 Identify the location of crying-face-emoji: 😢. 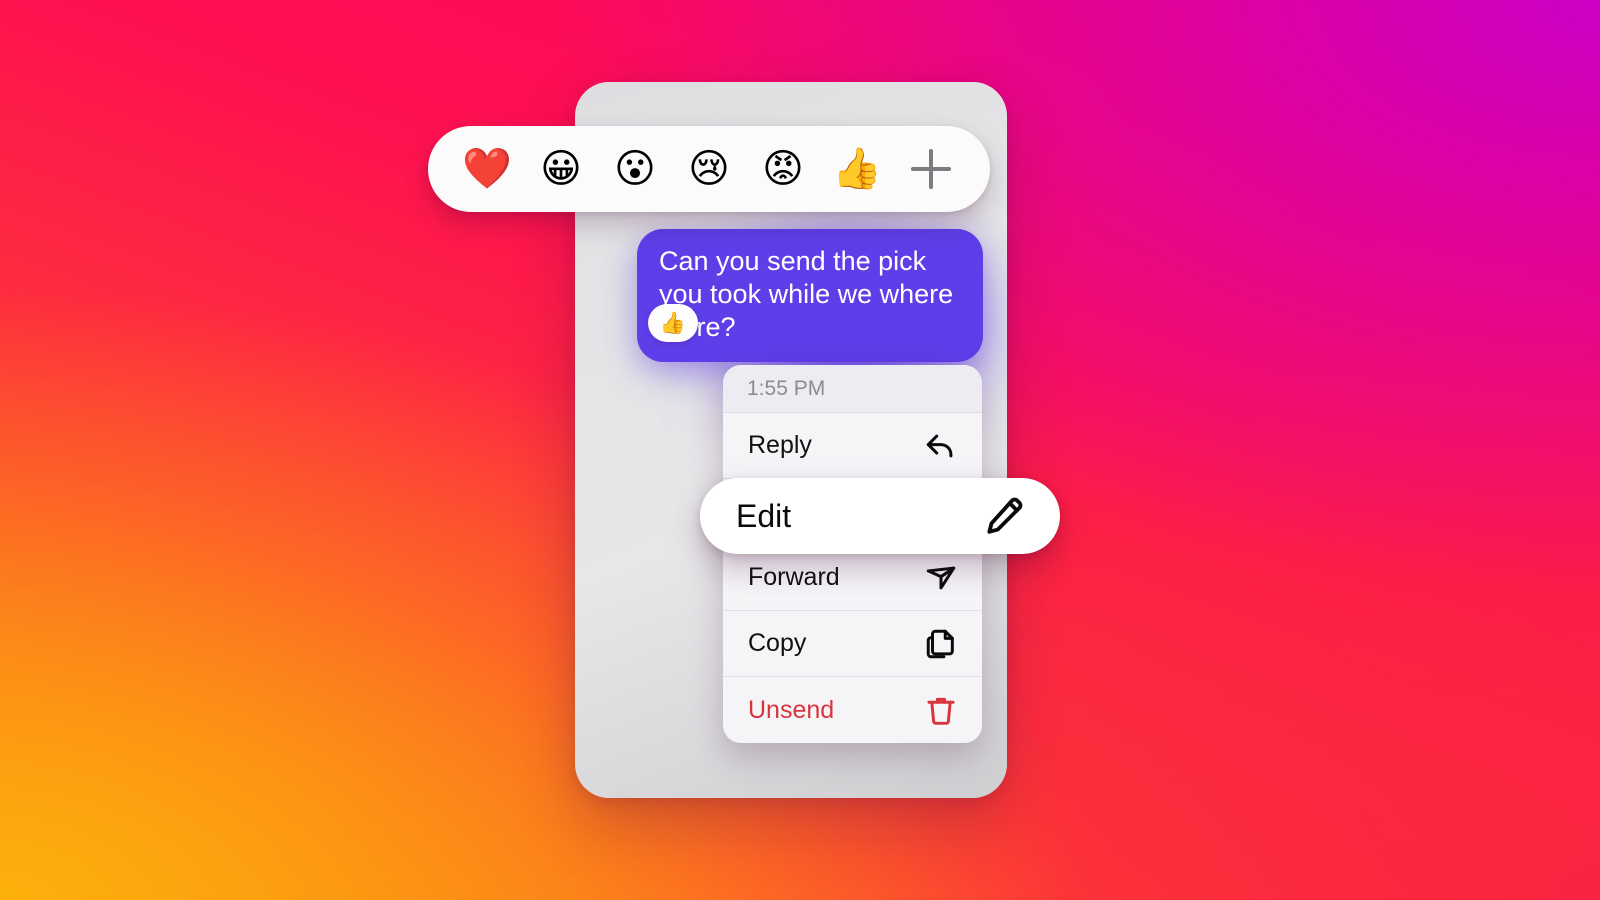
(709, 169).